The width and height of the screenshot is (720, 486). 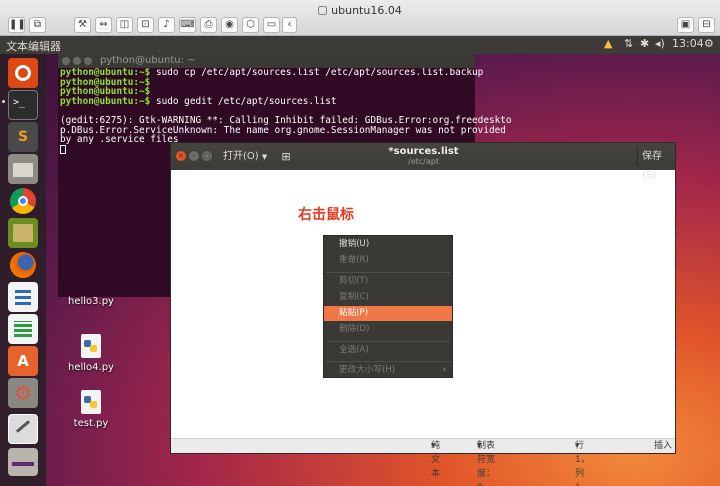 I want to click on chevron-down-icon: ▼, so click(x=264, y=157).